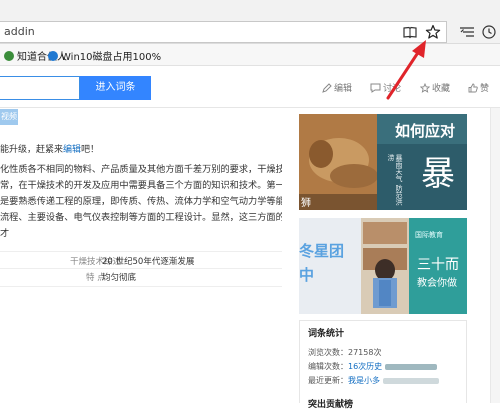 This screenshot has height=410, width=500. I want to click on upgrade-note-tail: 吧！, so click(90, 150).